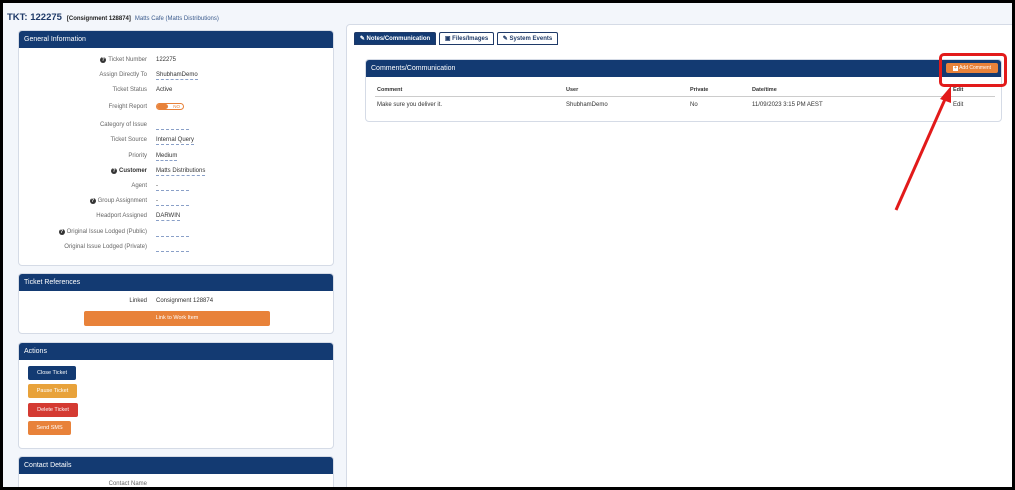 The height and width of the screenshot is (490, 1015). I want to click on user-cell: ShubhamDemo, so click(587, 105).